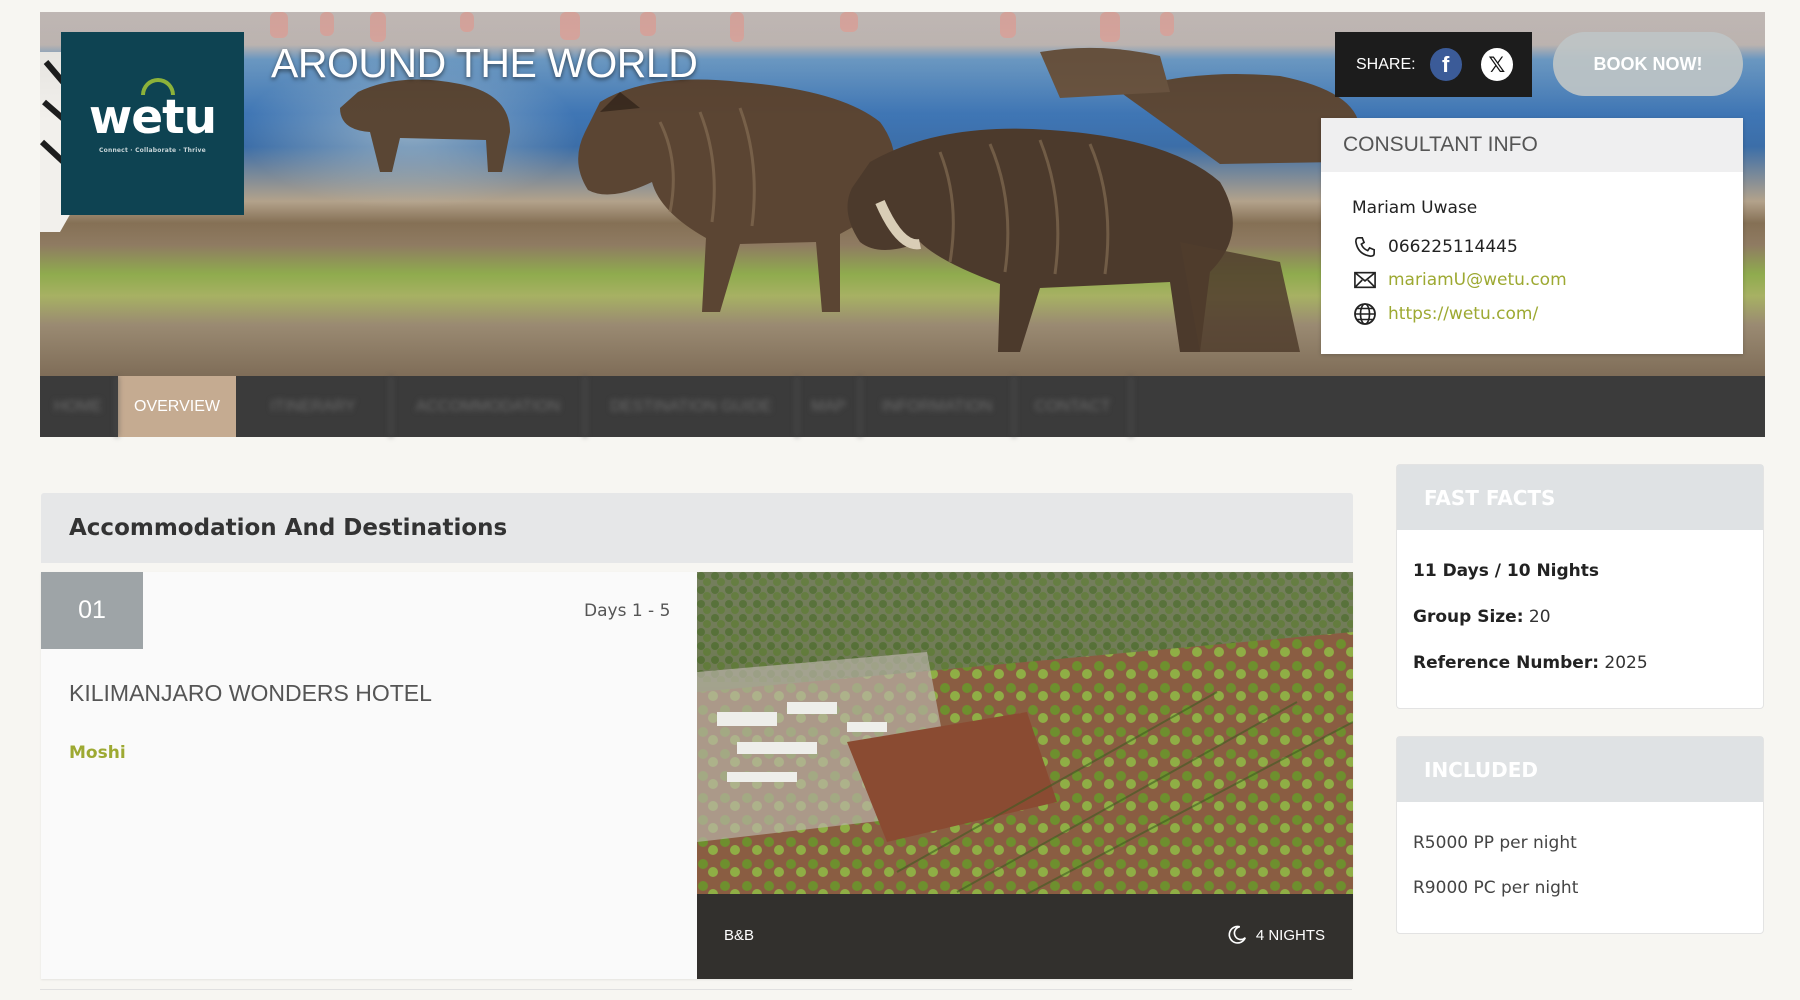 Image resolution: width=1800 pixels, height=1000 pixels. I want to click on trip-duration-text: 11 Days / 10 Nights, so click(1506, 571).